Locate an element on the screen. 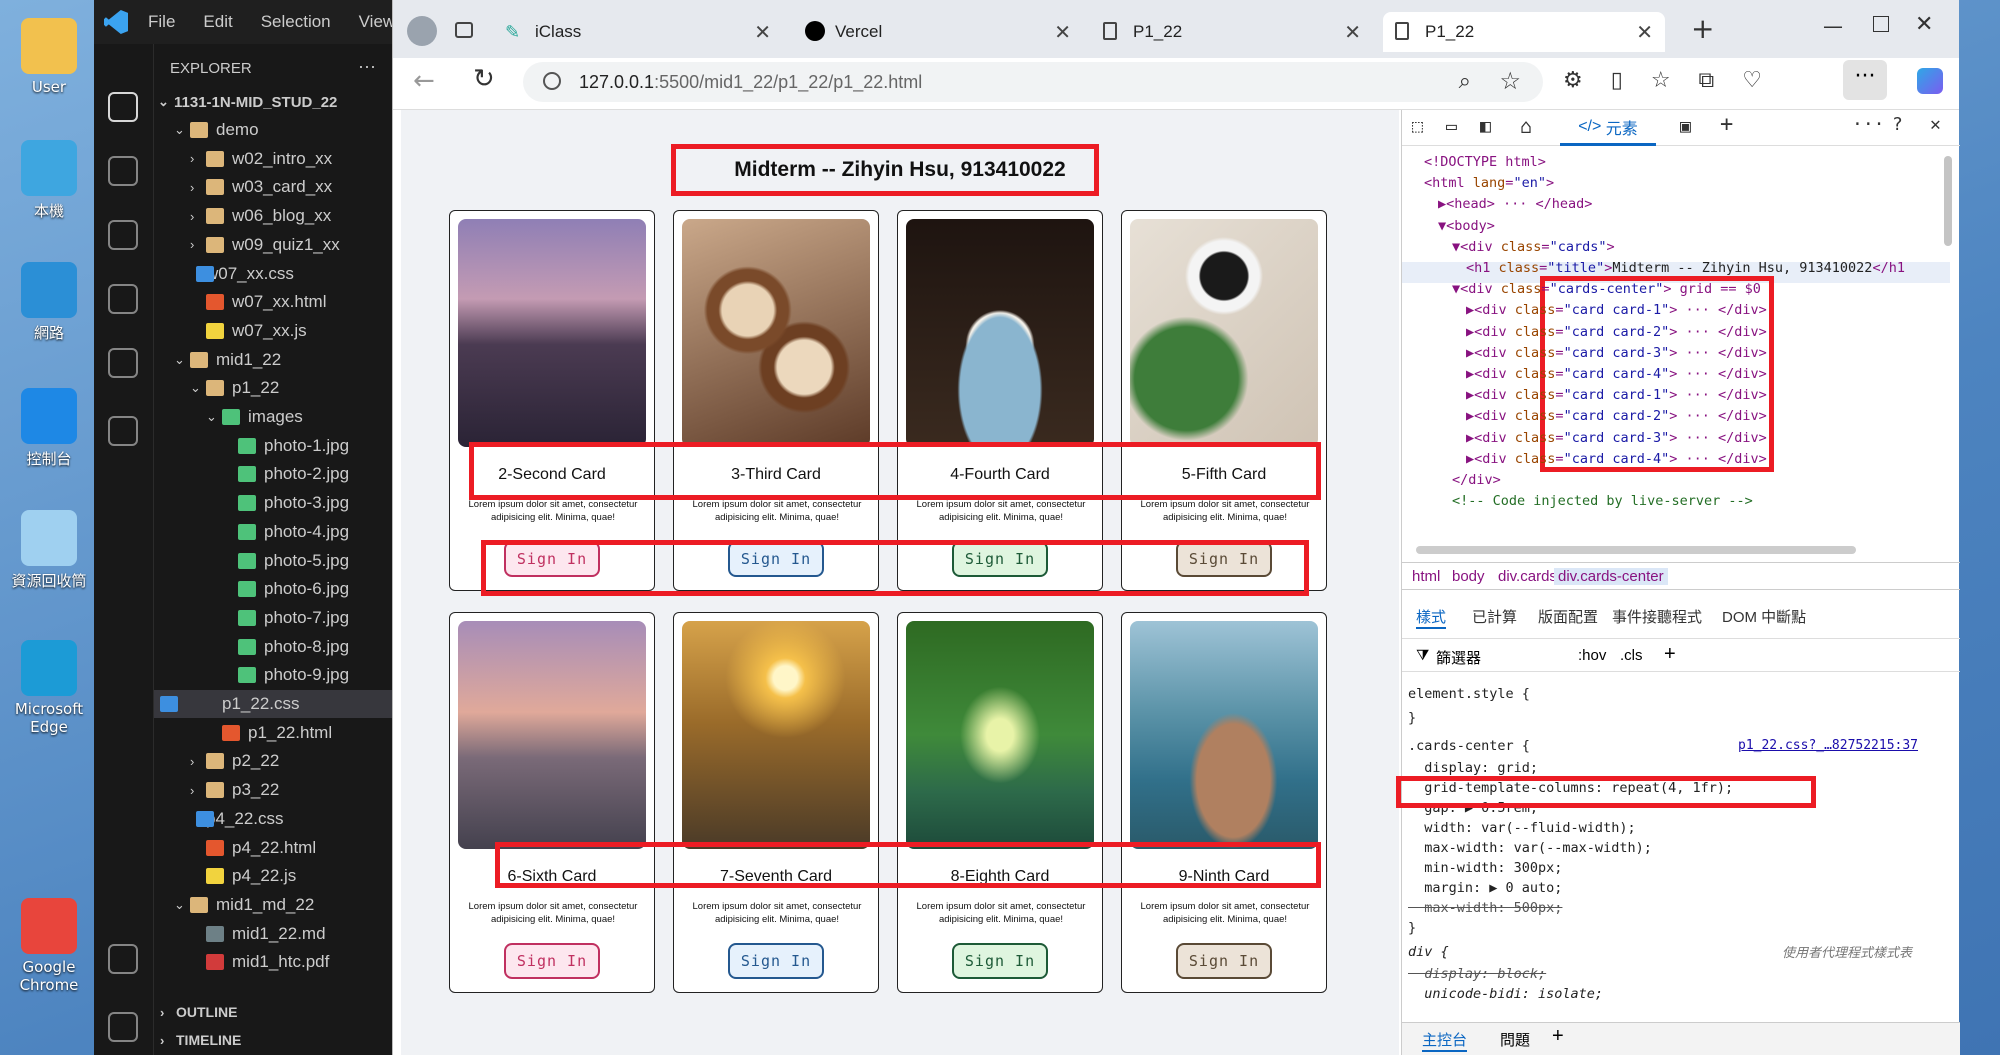  css-line: grid-template-columns: repeat(4, 1fr); is located at coordinates (1570, 788).